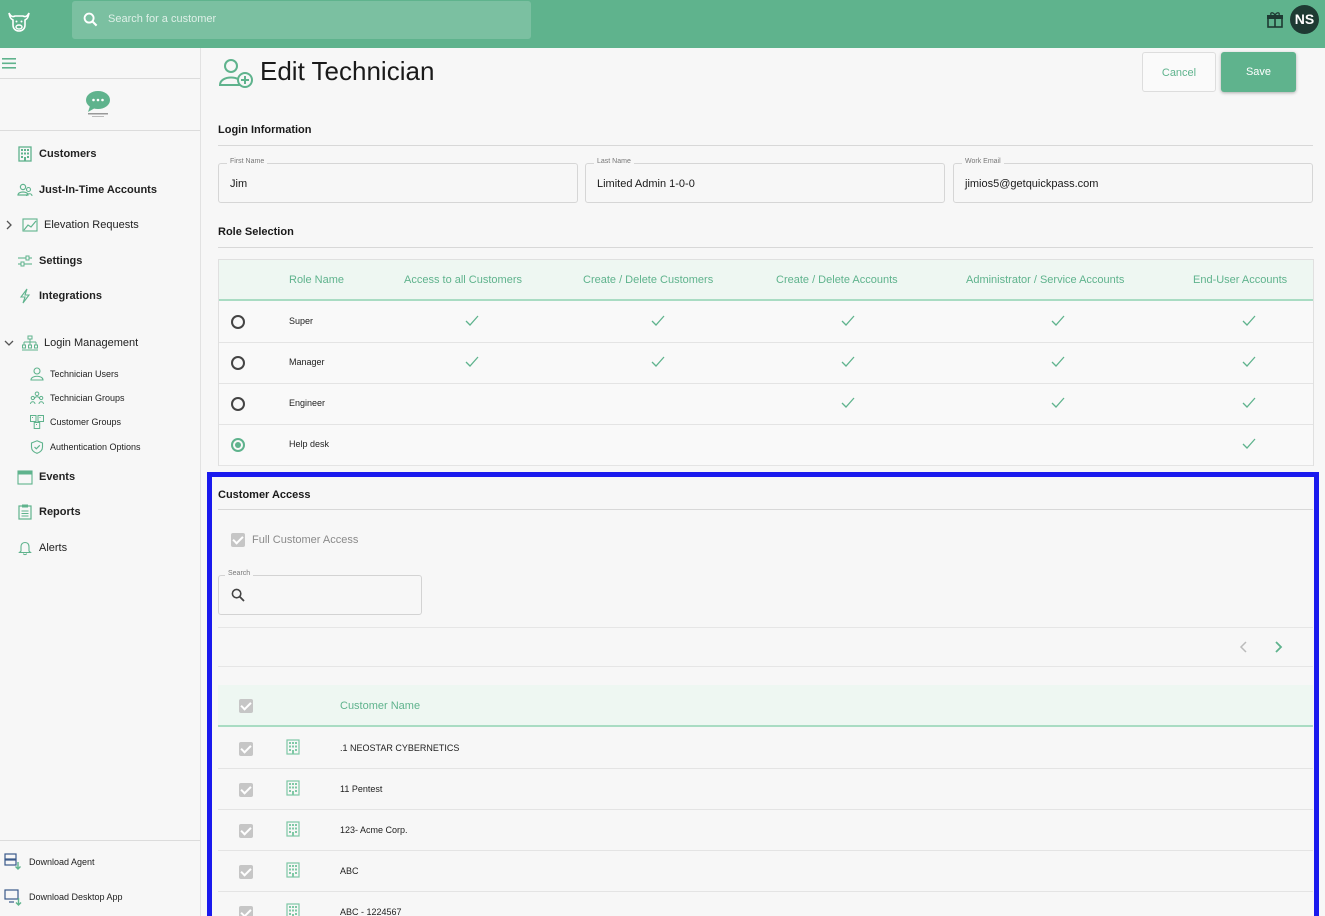 The height and width of the screenshot is (916, 1325). Describe the element at coordinates (361, 789) in the screenshot. I see `customer-name: 11 Pentest` at that location.